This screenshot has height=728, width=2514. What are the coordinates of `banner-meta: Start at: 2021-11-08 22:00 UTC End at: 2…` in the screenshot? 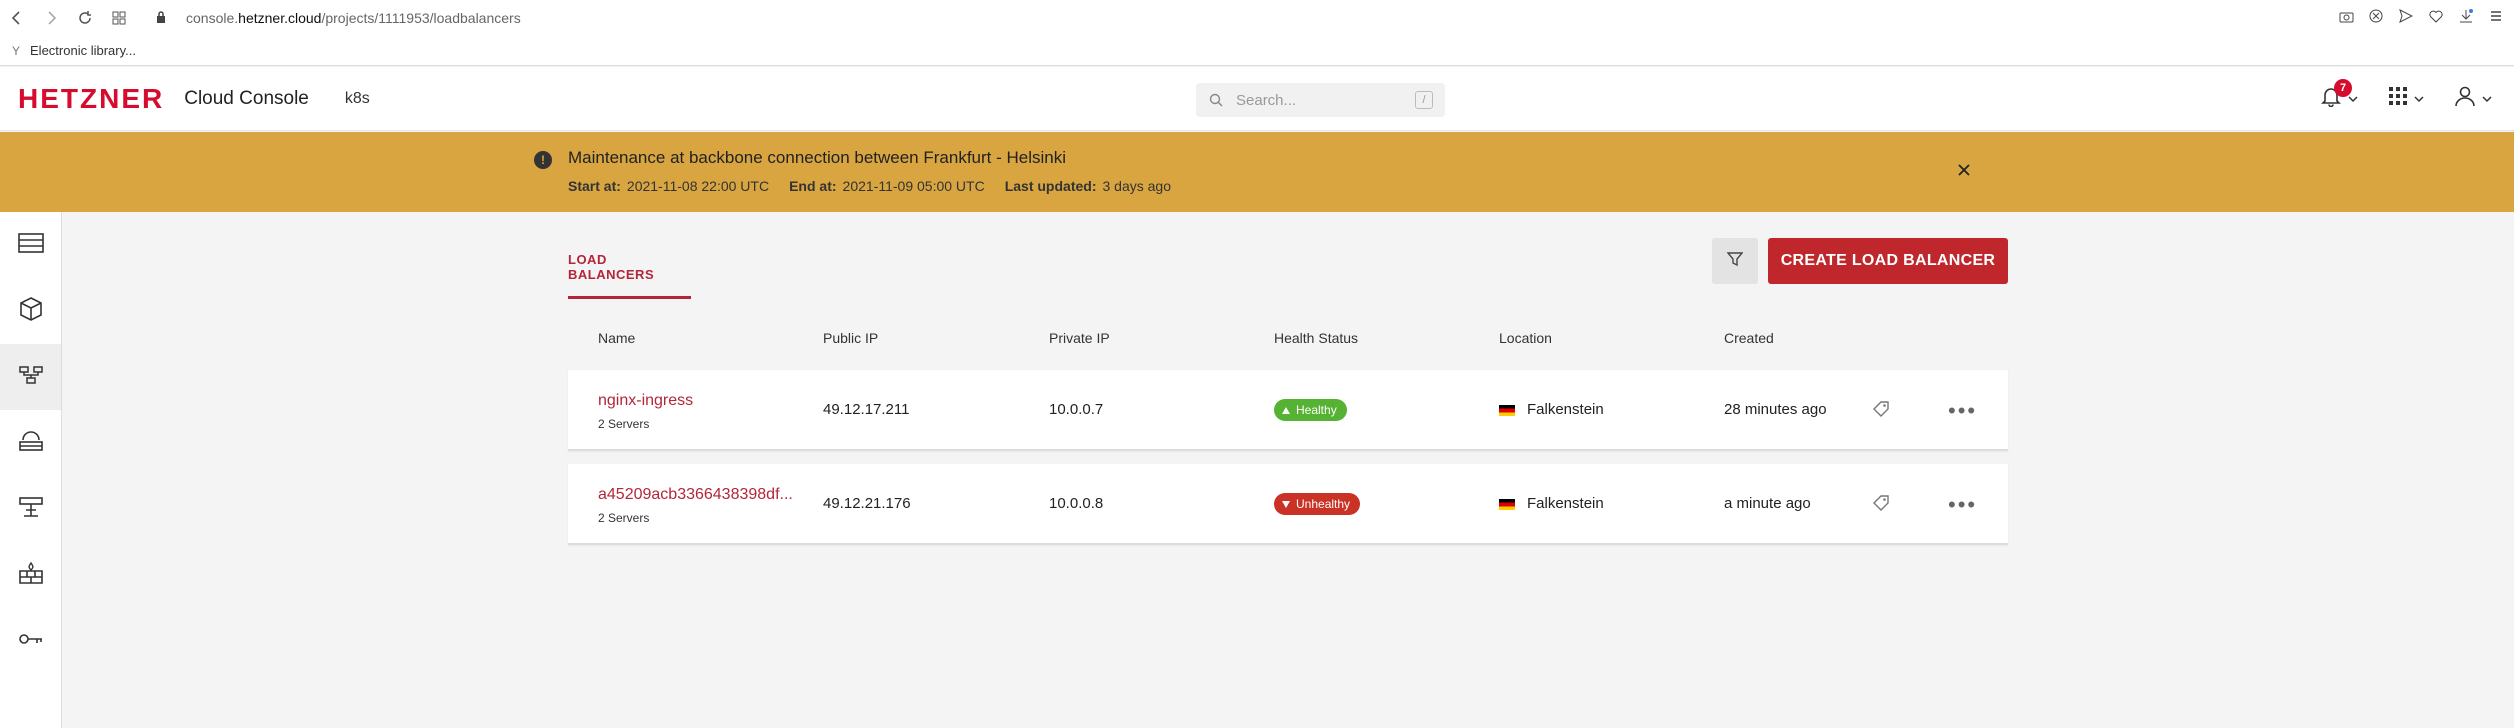 It's located at (879, 186).